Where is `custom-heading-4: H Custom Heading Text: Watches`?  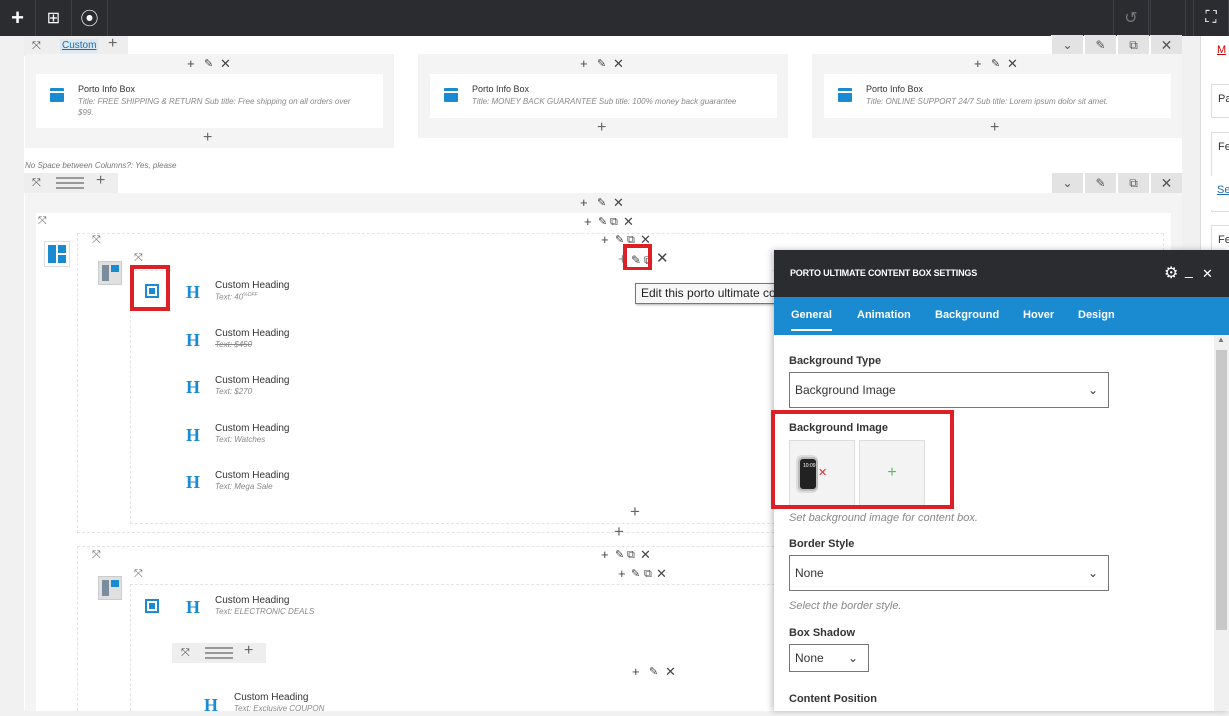
custom-heading-4: H Custom Heading Text: Watches is located at coordinates (472, 436).